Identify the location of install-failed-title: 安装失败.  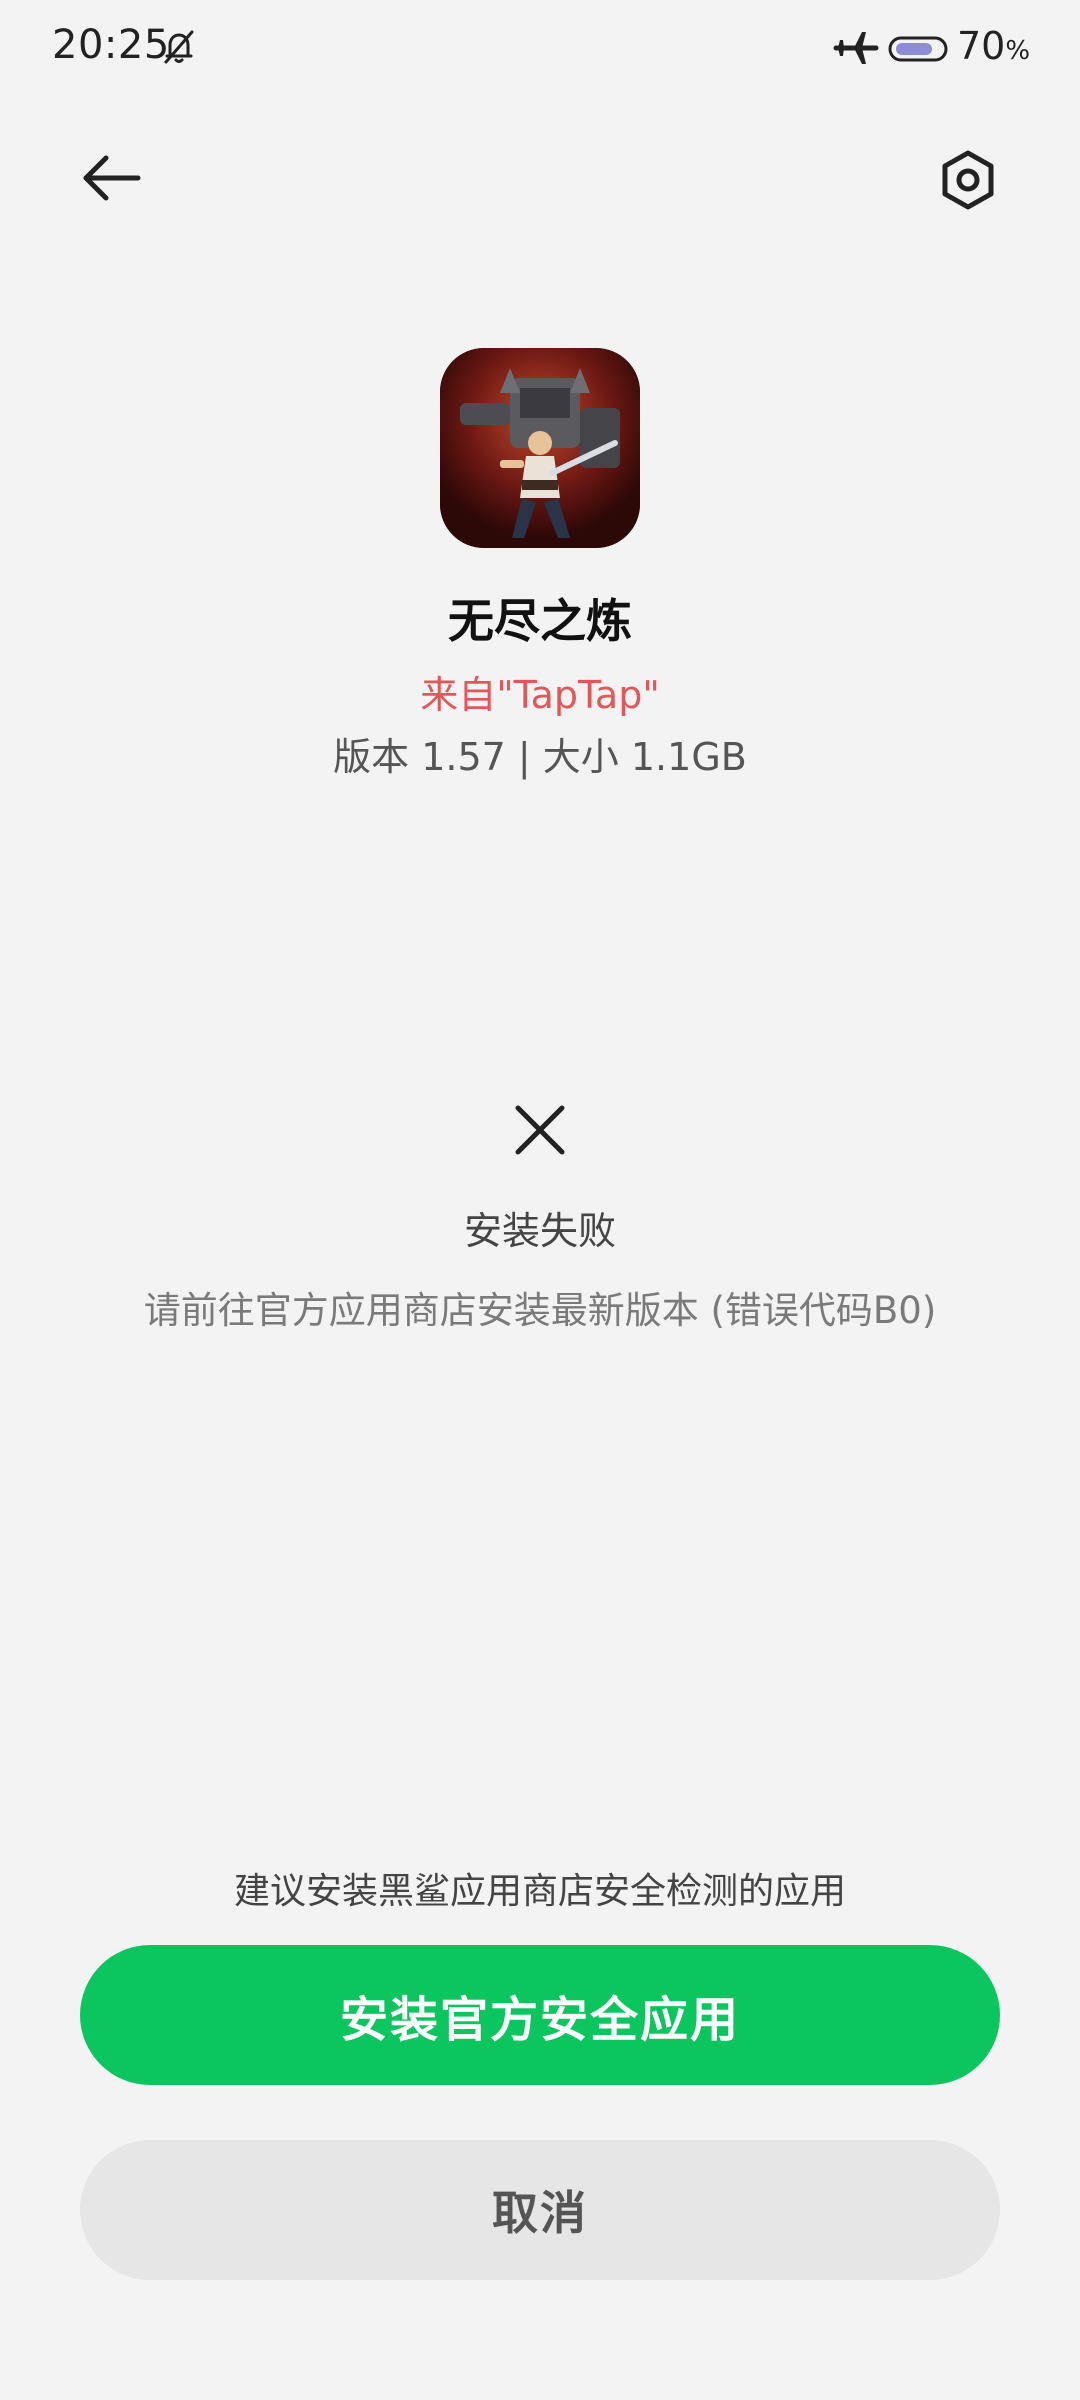
(539, 1231).